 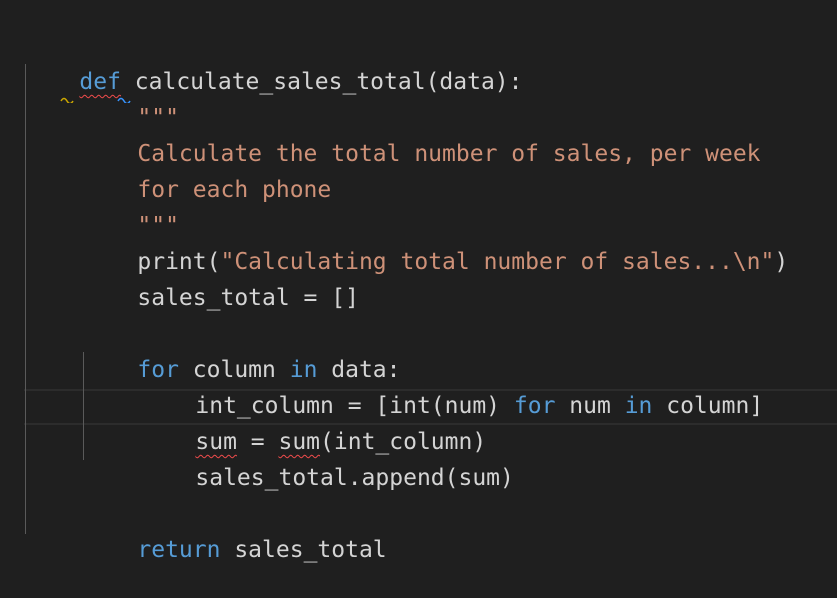 What do you see at coordinates (534, 406) in the screenshot?
I see `keyword-for-comp: for` at bounding box center [534, 406].